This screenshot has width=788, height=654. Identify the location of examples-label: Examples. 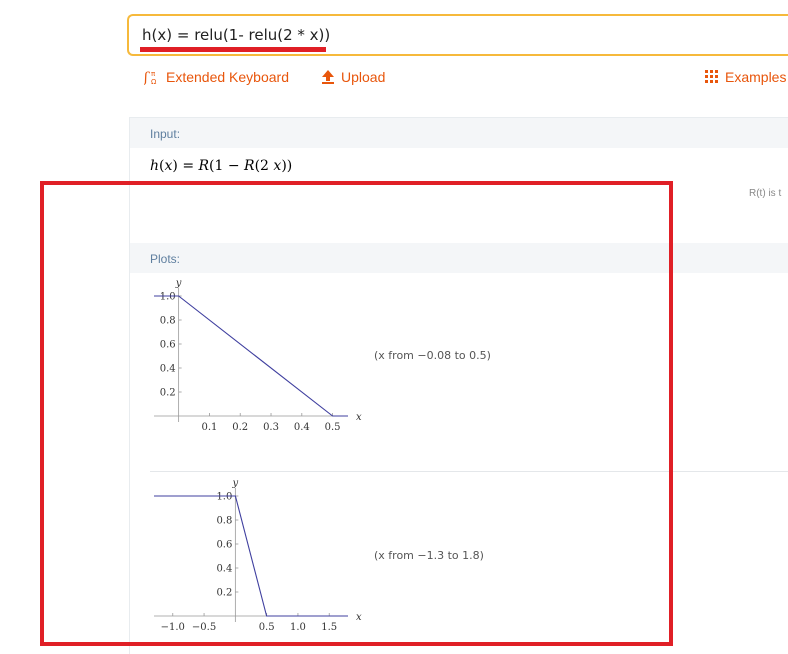
(756, 77).